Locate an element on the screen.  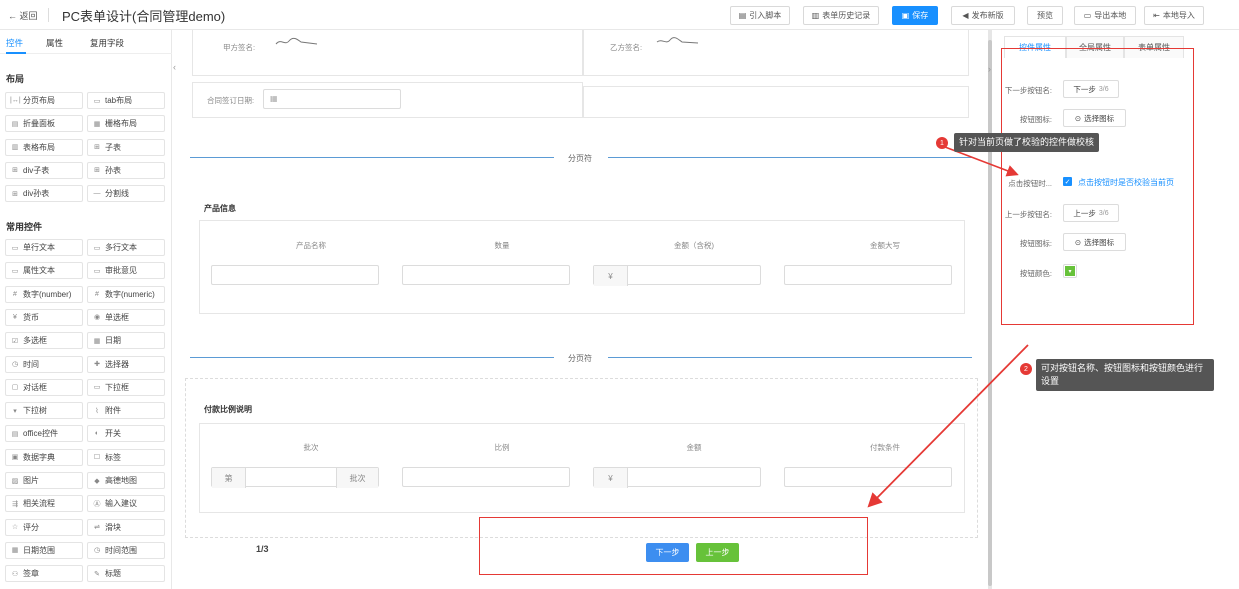
annotation-tooltip-2: 可对按钮名称、按钮图标和按钮颜色进行设置 is located at coordinates (1125, 375).